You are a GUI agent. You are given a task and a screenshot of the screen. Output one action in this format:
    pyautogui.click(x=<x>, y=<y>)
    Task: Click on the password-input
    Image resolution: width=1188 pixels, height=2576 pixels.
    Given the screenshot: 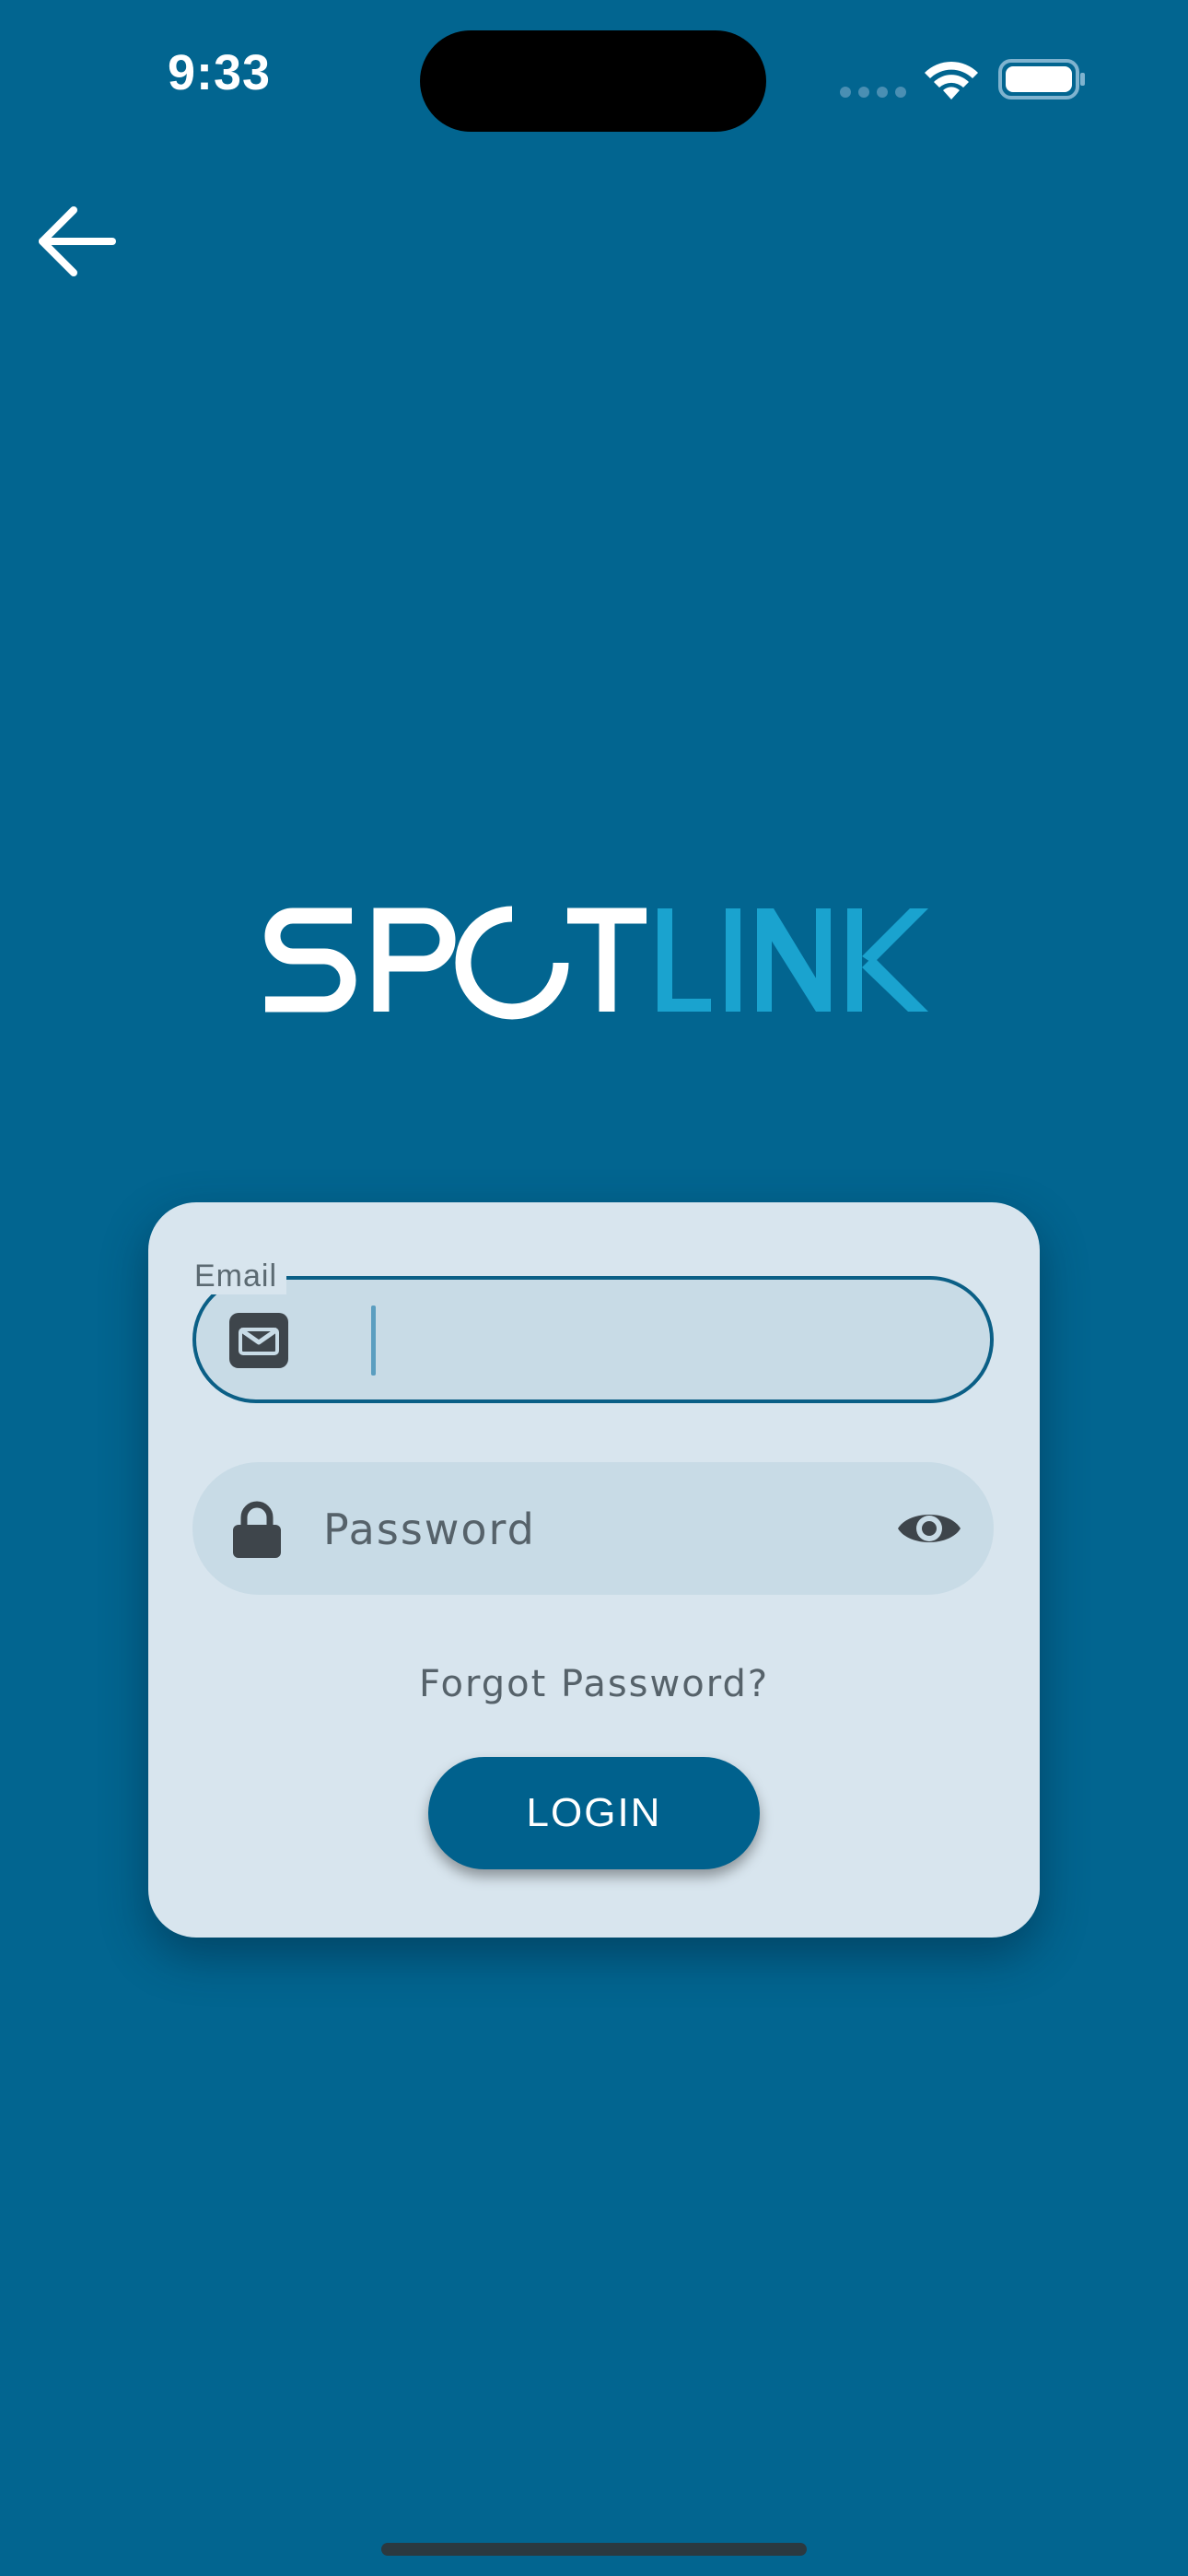 What is the action you would take?
    pyautogui.click(x=581, y=1529)
    